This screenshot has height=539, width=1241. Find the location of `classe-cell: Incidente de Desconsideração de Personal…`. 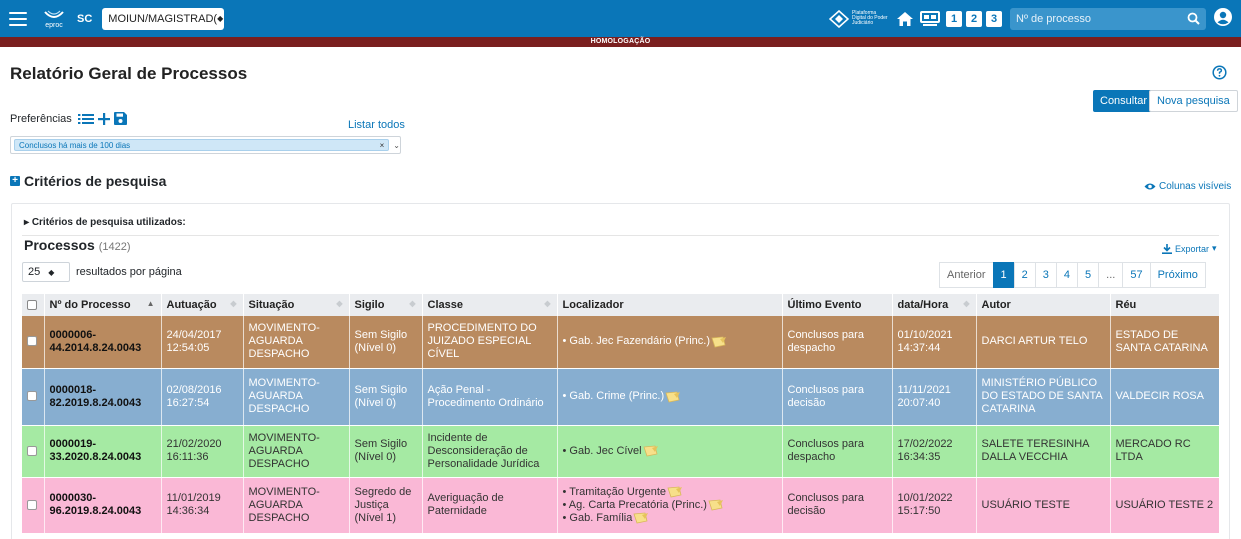

classe-cell: Incidente de Desconsideração de Personal… is located at coordinates (490, 451).